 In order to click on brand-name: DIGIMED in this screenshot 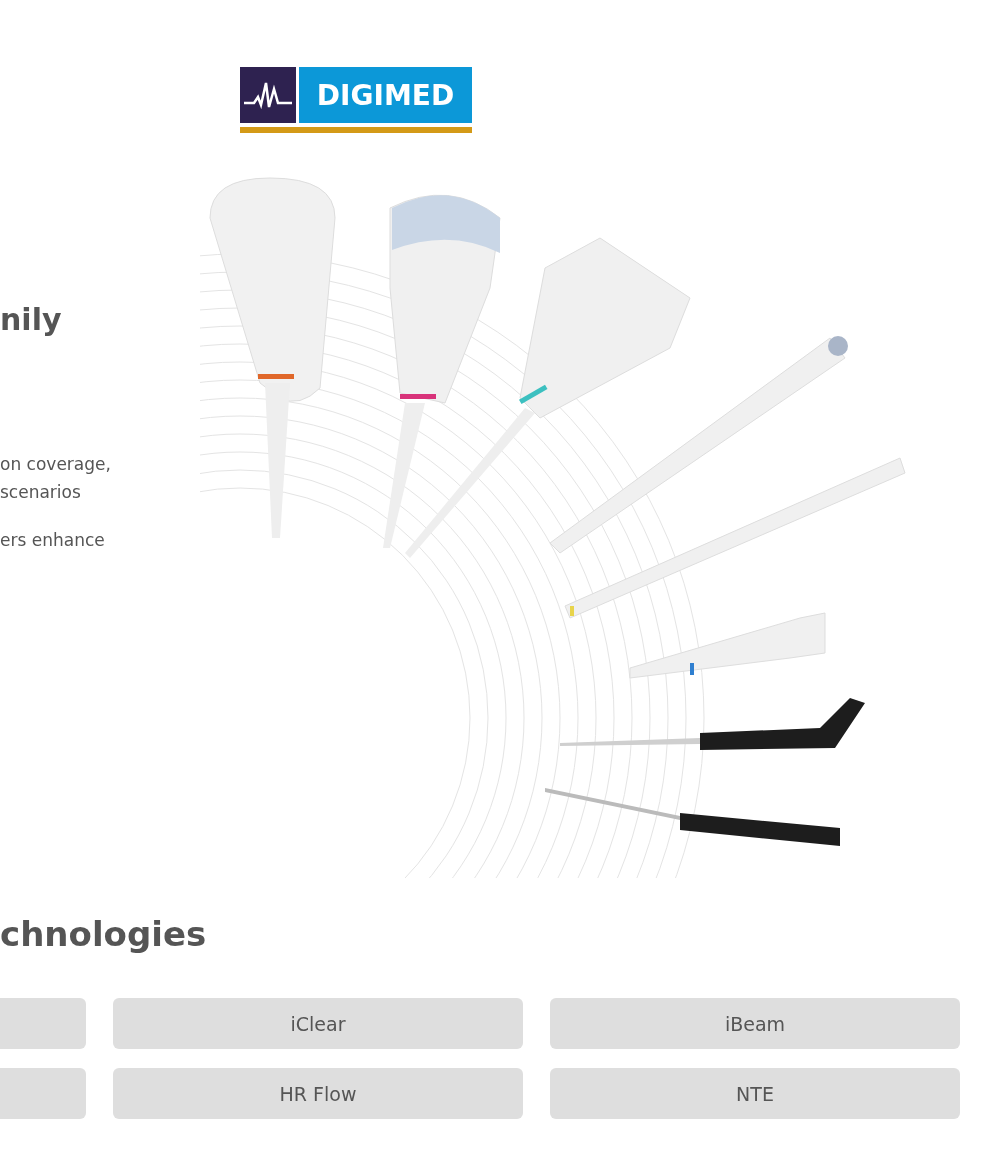, I will do `click(385, 95)`.